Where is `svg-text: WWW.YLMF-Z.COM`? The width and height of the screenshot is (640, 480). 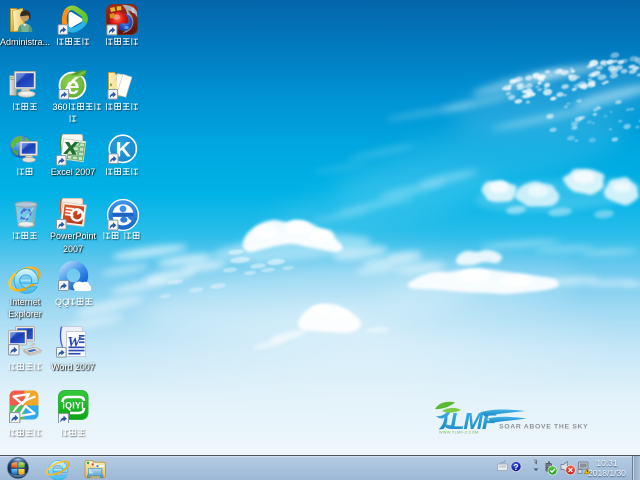 svg-text: WWW.YLMF-Z.COM is located at coordinates (458, 433).